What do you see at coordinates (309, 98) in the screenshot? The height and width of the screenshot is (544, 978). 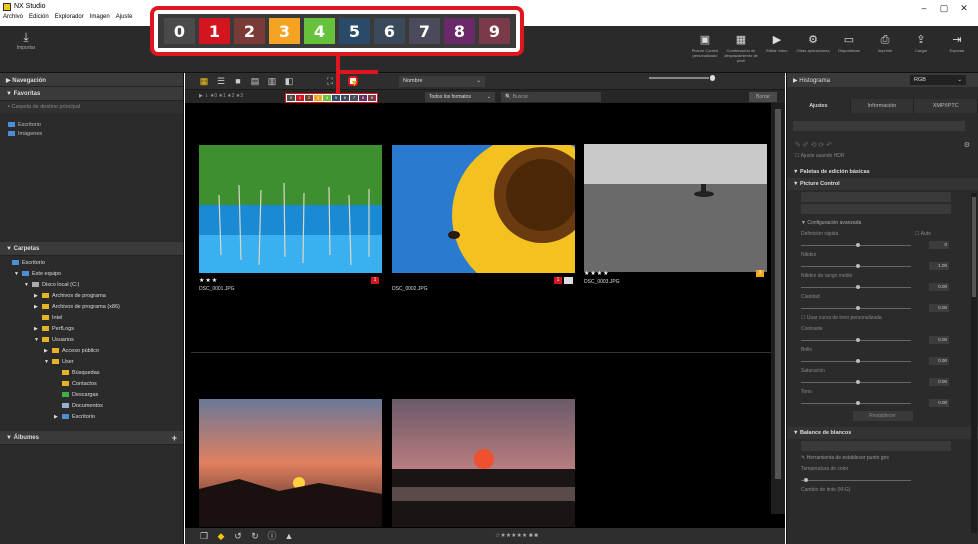 I see `mini-label-2: 2` at bounding box center [309, 98].